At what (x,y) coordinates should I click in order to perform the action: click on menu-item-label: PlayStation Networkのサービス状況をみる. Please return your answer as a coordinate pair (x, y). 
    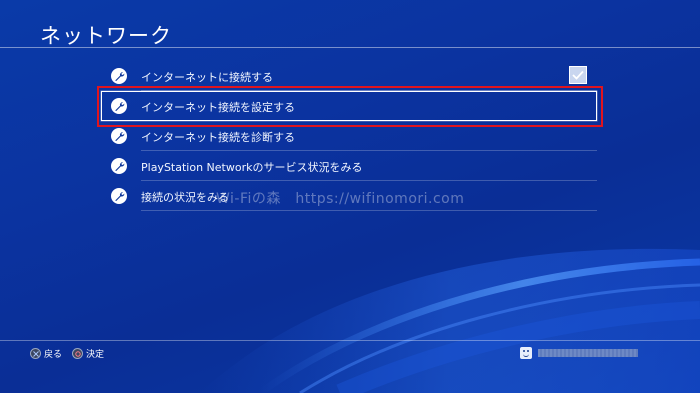
    Looking at the image, I should click on (252, 167).